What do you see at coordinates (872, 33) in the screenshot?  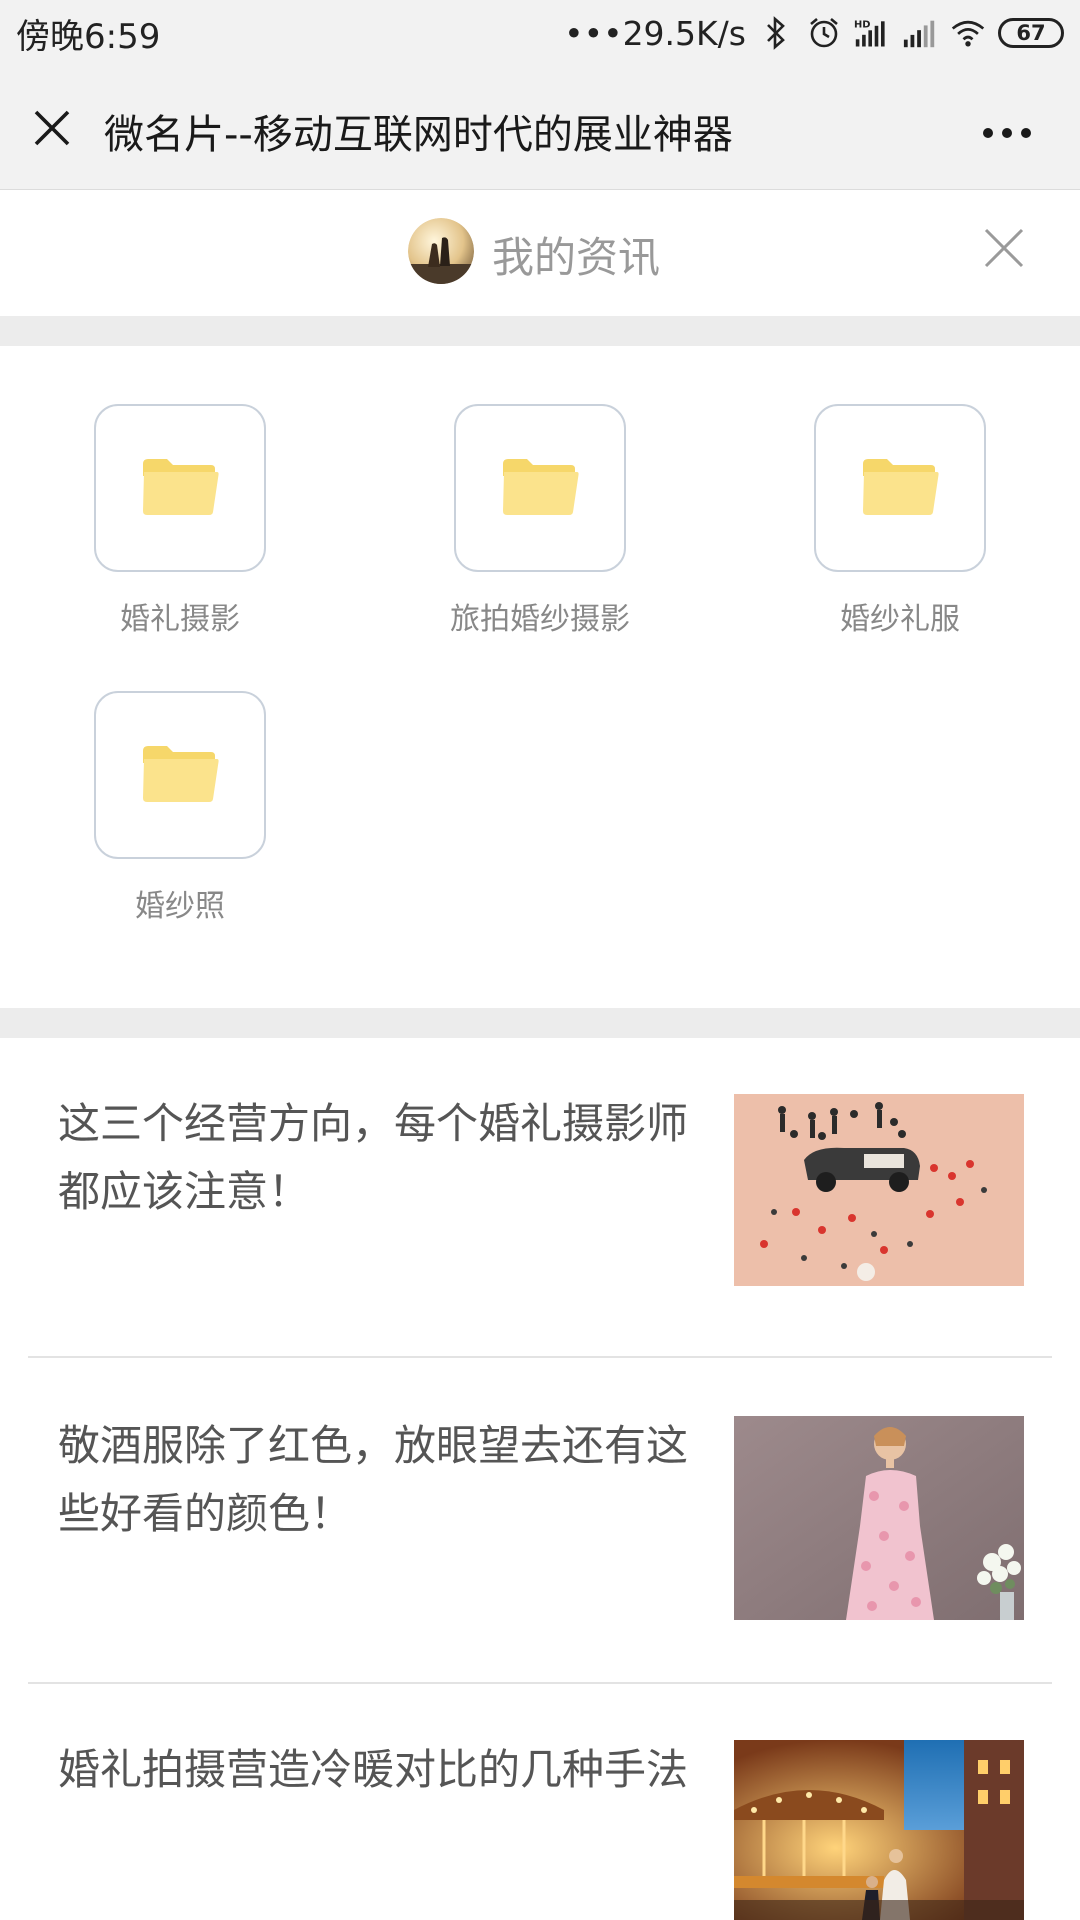 I see `hd-signal-icon: HD` at bounding box center [872, 33].